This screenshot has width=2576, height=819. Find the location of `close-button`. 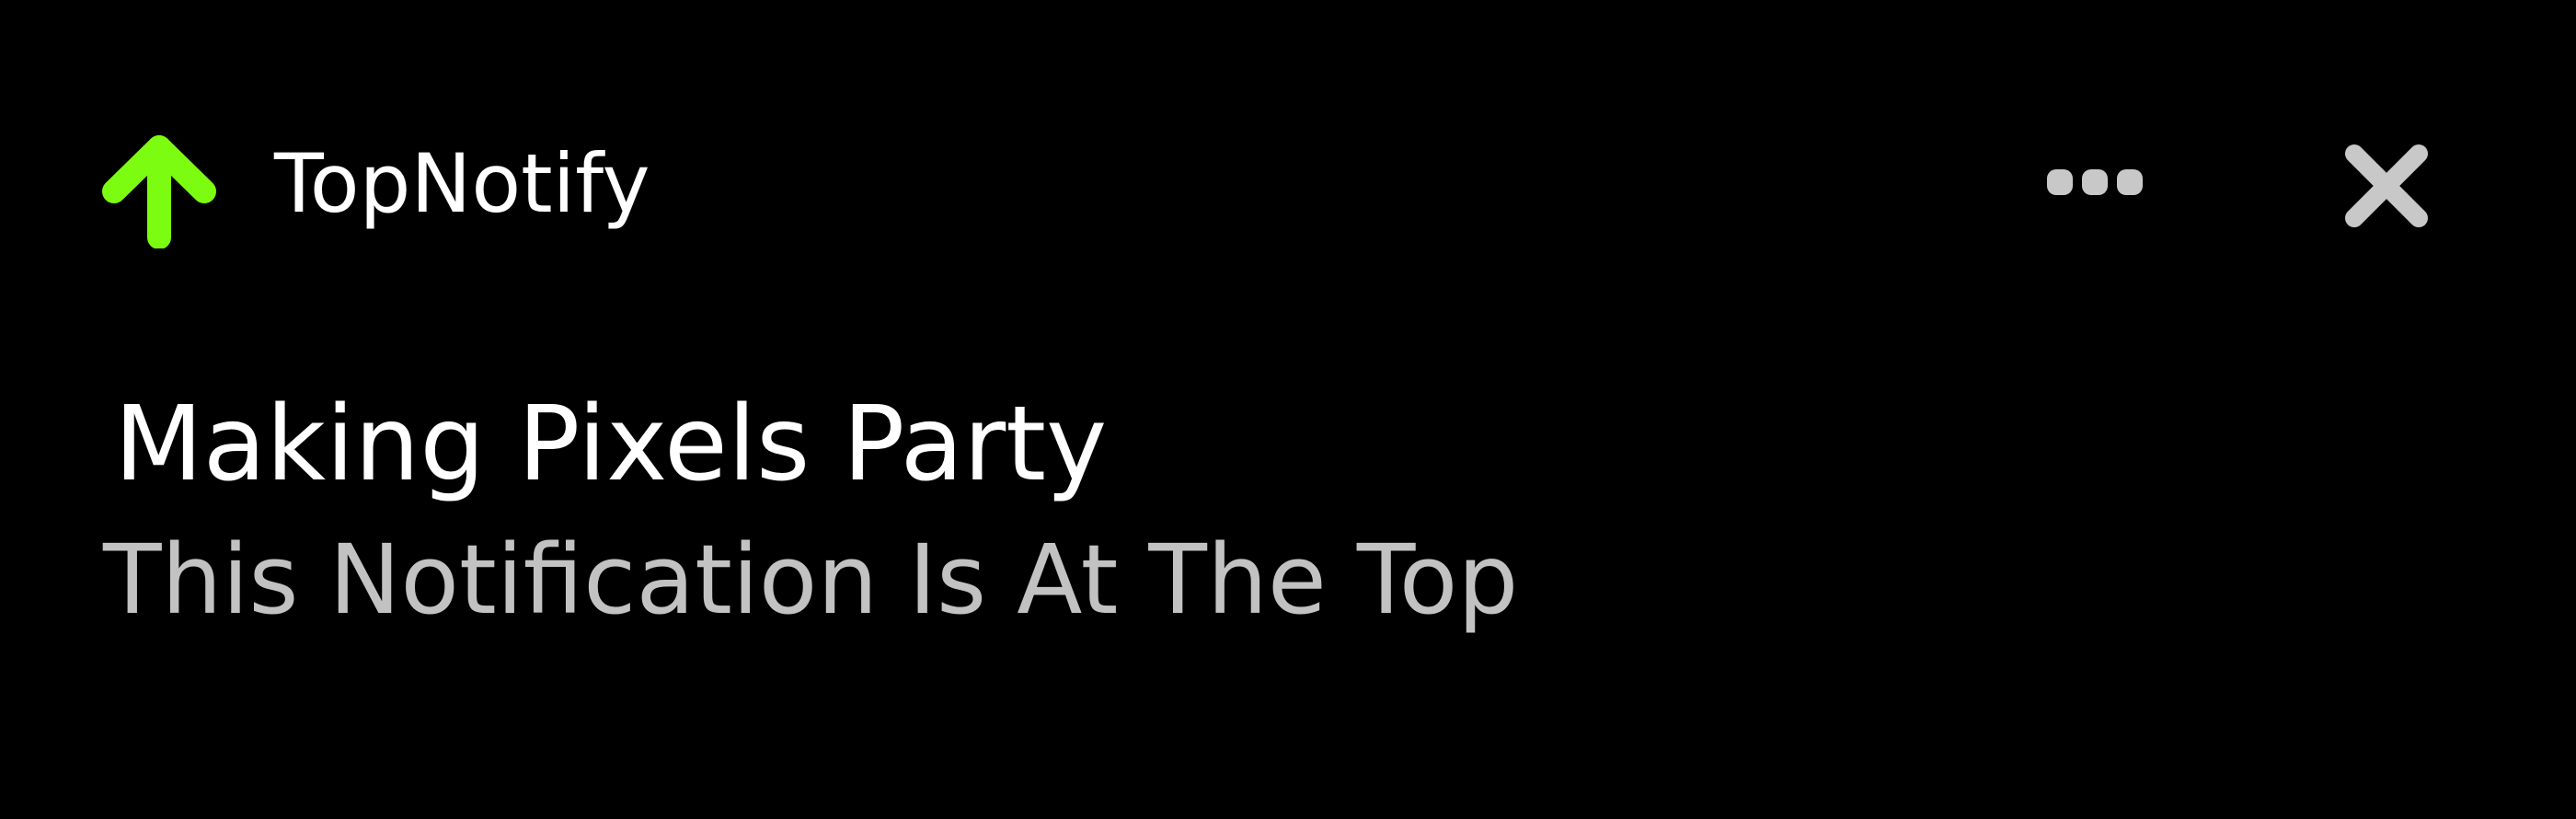

close-button is located at coordinates (2386, 186).